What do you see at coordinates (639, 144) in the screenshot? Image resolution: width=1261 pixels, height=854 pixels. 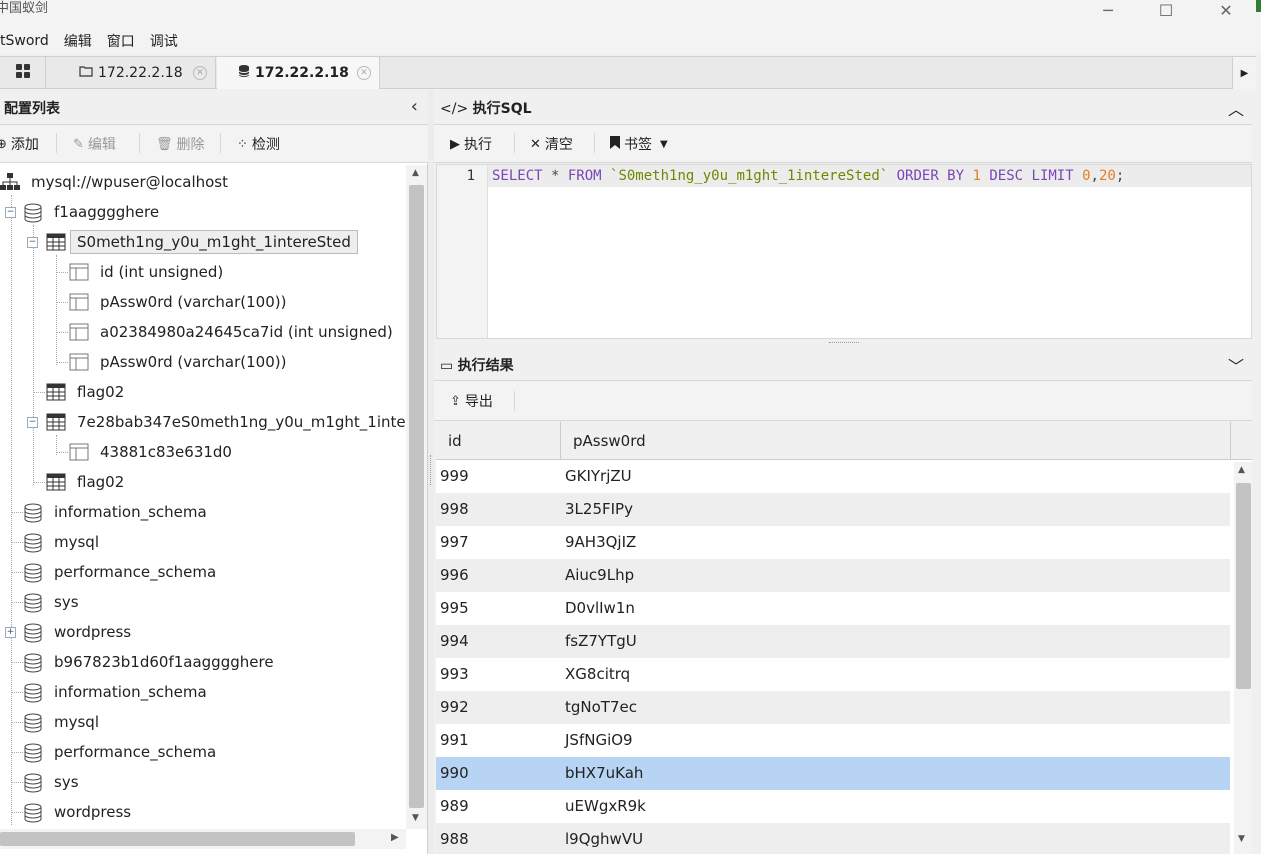 I see `bookmark-button: 书签 ▼` at bounding box center [639, 144].